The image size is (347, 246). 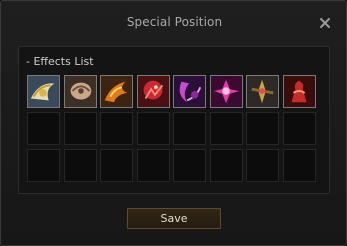 What do you see at coordinates (60, 61) in the screenshot?
I see `effects-list-label: - Effects List` at bounding box center [60, 61].